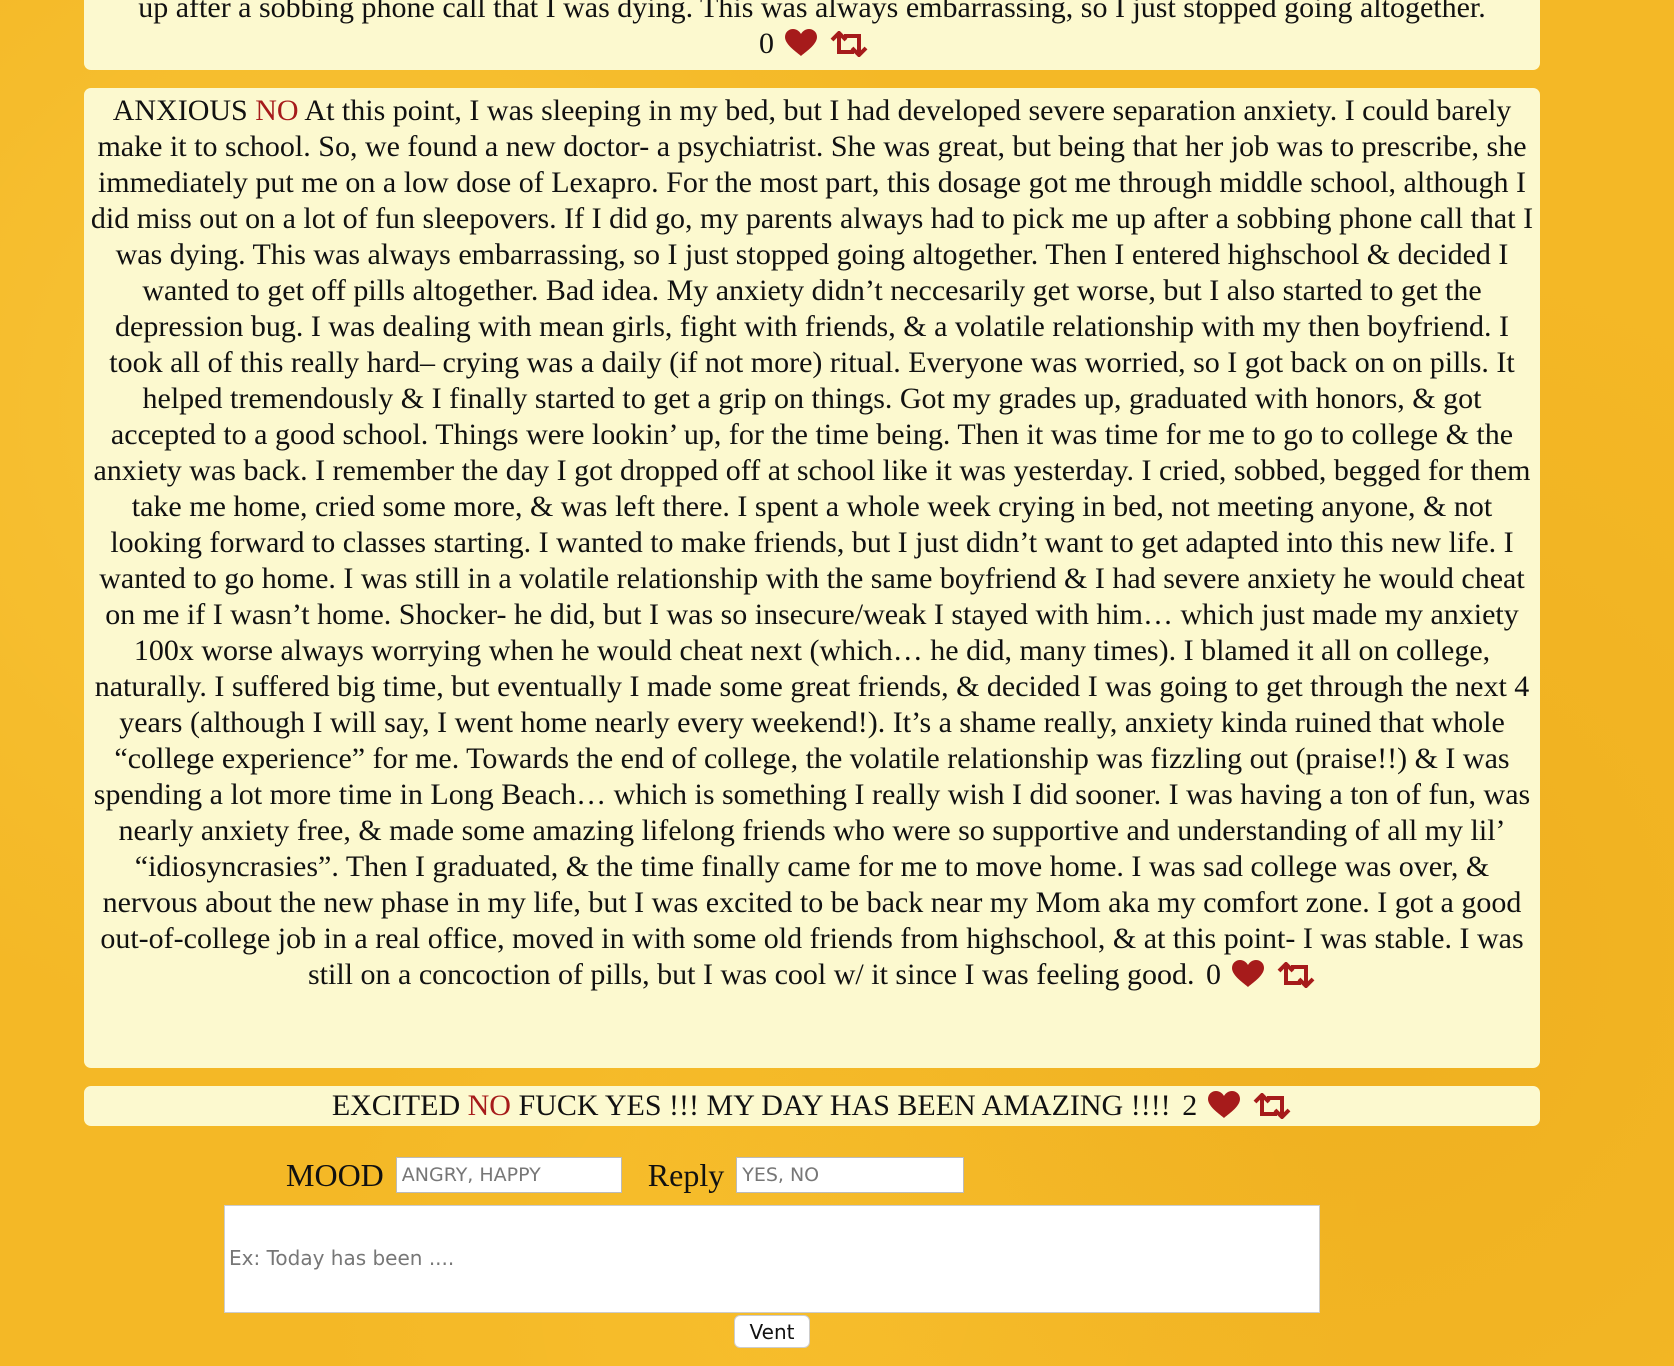  Describe the element at coordinates (180, 110) in the screenshot. I see `post-mood: ANXIOUS` at that location.